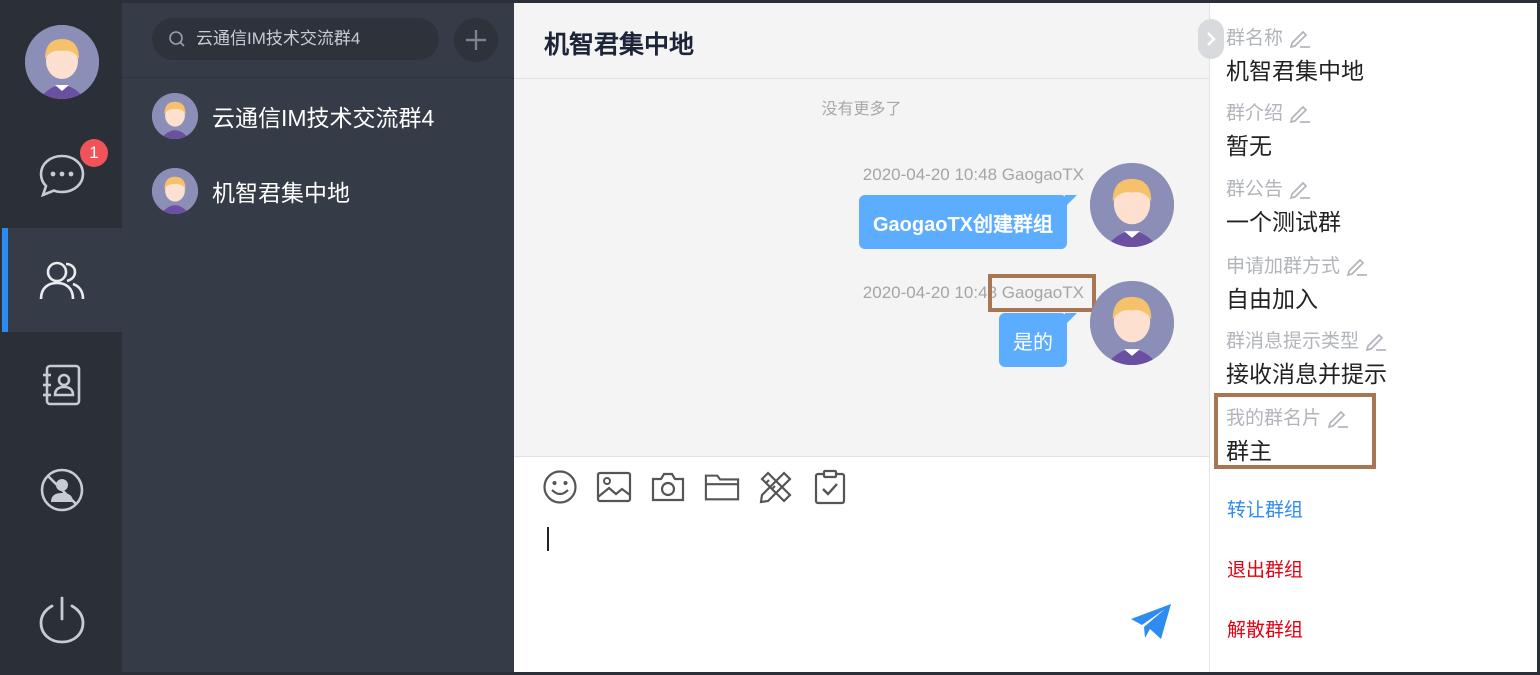  I want to click on add-button, so click(476, 40).